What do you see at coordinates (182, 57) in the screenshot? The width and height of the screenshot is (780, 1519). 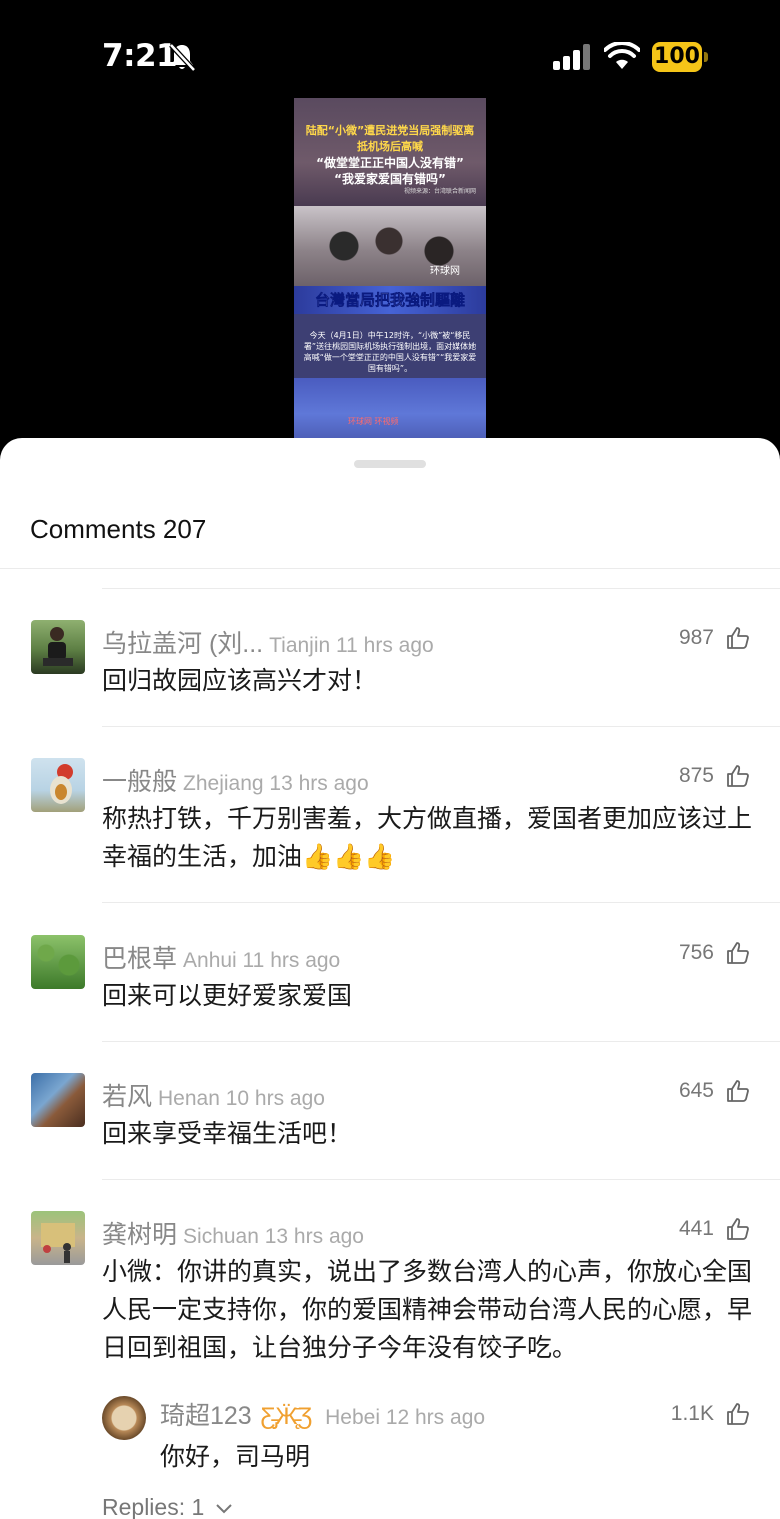 I see `bell-off-icon` at bounding box center [182, 57].